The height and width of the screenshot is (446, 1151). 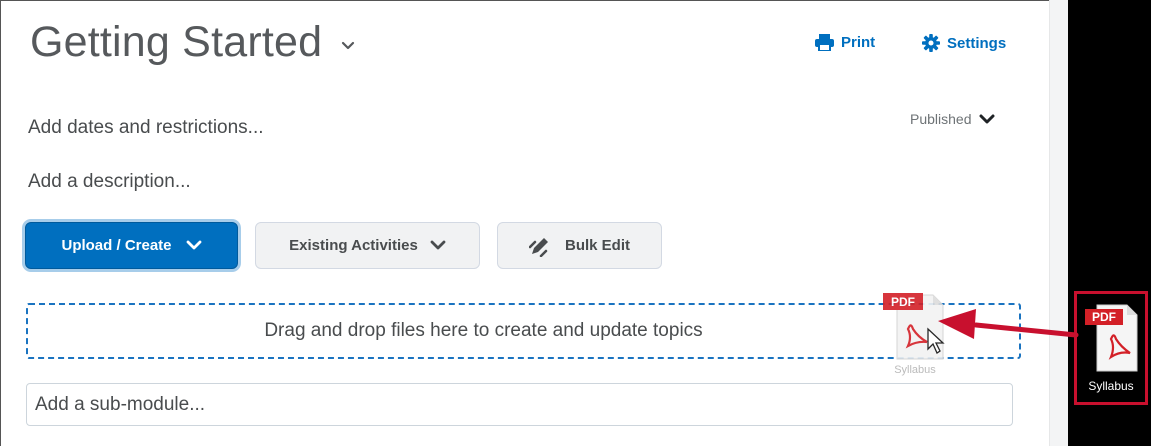 I want to click on red-arrow-icon, so click(x=1008, y=324).